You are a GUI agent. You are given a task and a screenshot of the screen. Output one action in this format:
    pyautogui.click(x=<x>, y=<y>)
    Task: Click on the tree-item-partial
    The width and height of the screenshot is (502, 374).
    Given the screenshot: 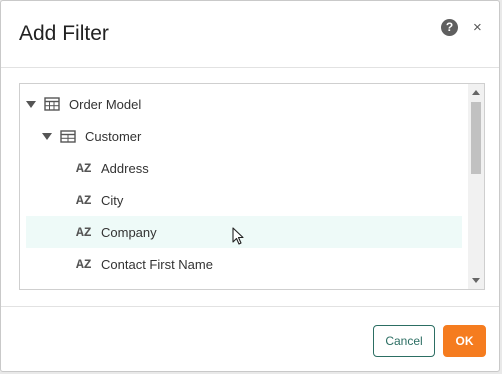 What is the action you would take?
    pyautogui.click(x=244, y=284)
    